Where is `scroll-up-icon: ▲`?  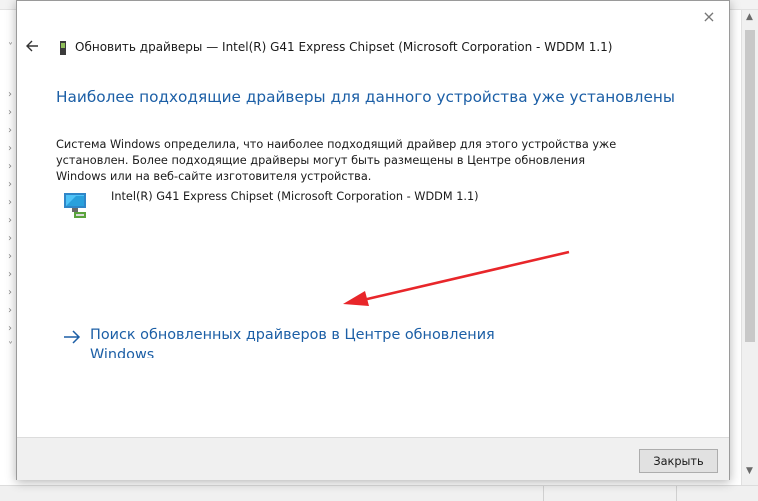 scroll-up-icon: ▲ is located at coordinates (749, 17).